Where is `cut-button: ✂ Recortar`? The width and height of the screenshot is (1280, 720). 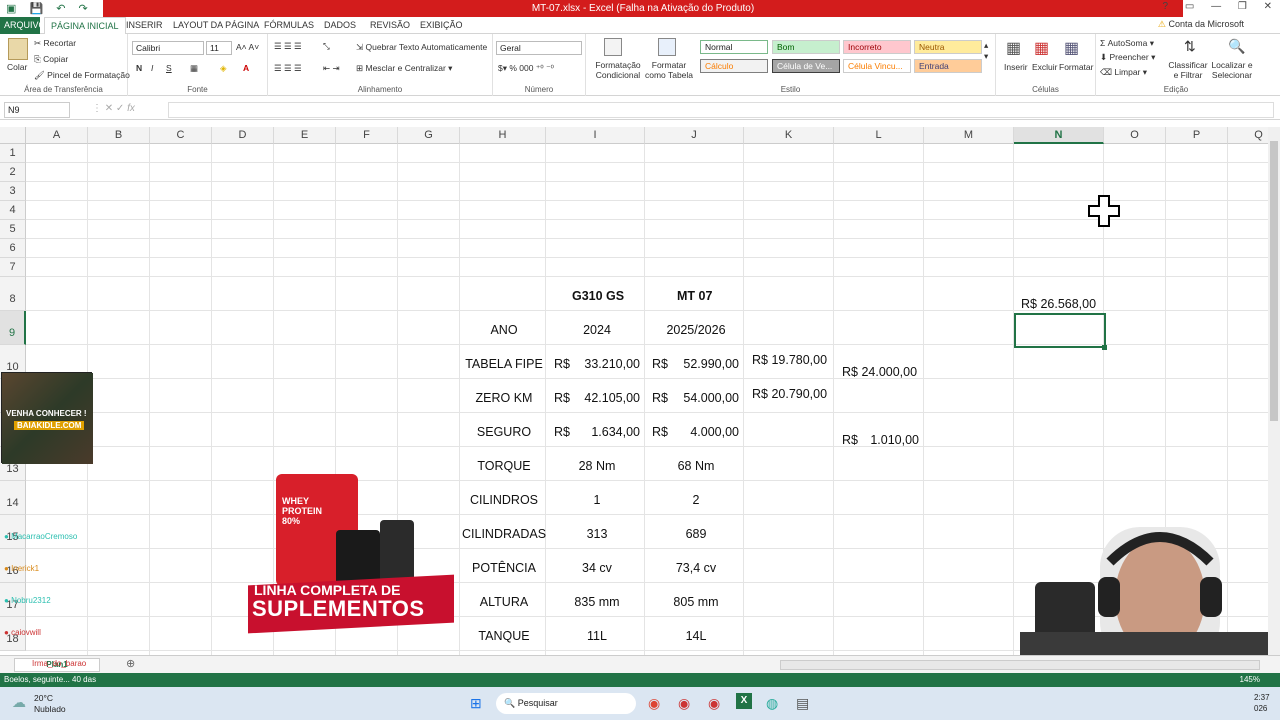 cut-button: ✂ Recortar is located at coordinates (55, 43).